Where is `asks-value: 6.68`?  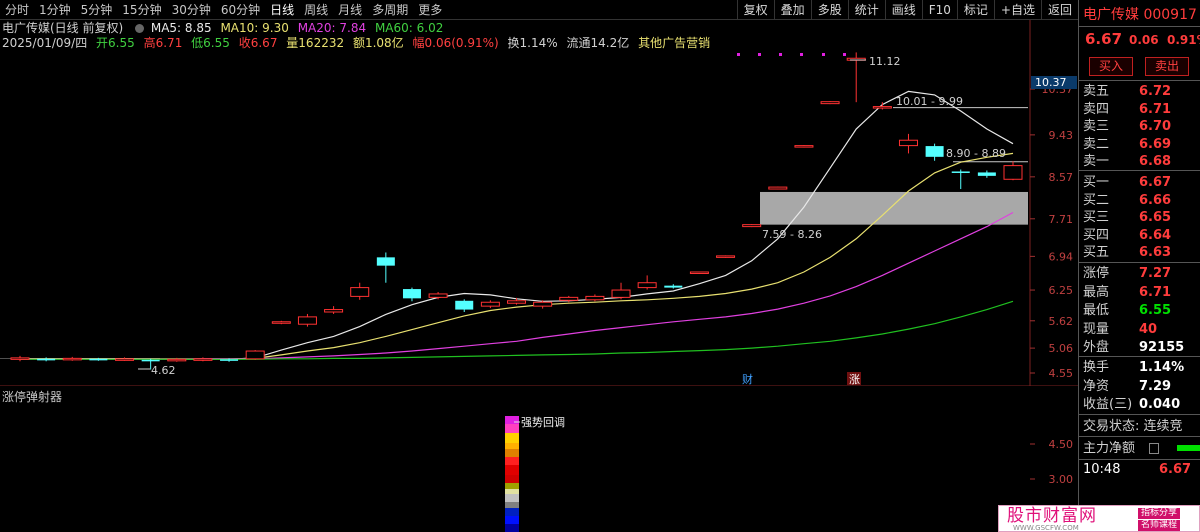 asks-value: 6.68 is located at coordinates (1155, 161).